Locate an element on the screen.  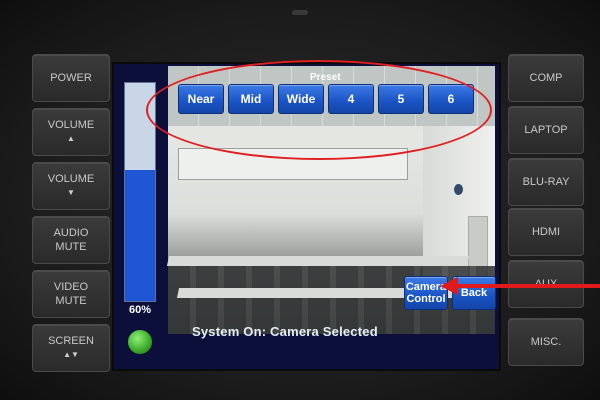
annotation-ellipse is located at coordinates (319, 110).